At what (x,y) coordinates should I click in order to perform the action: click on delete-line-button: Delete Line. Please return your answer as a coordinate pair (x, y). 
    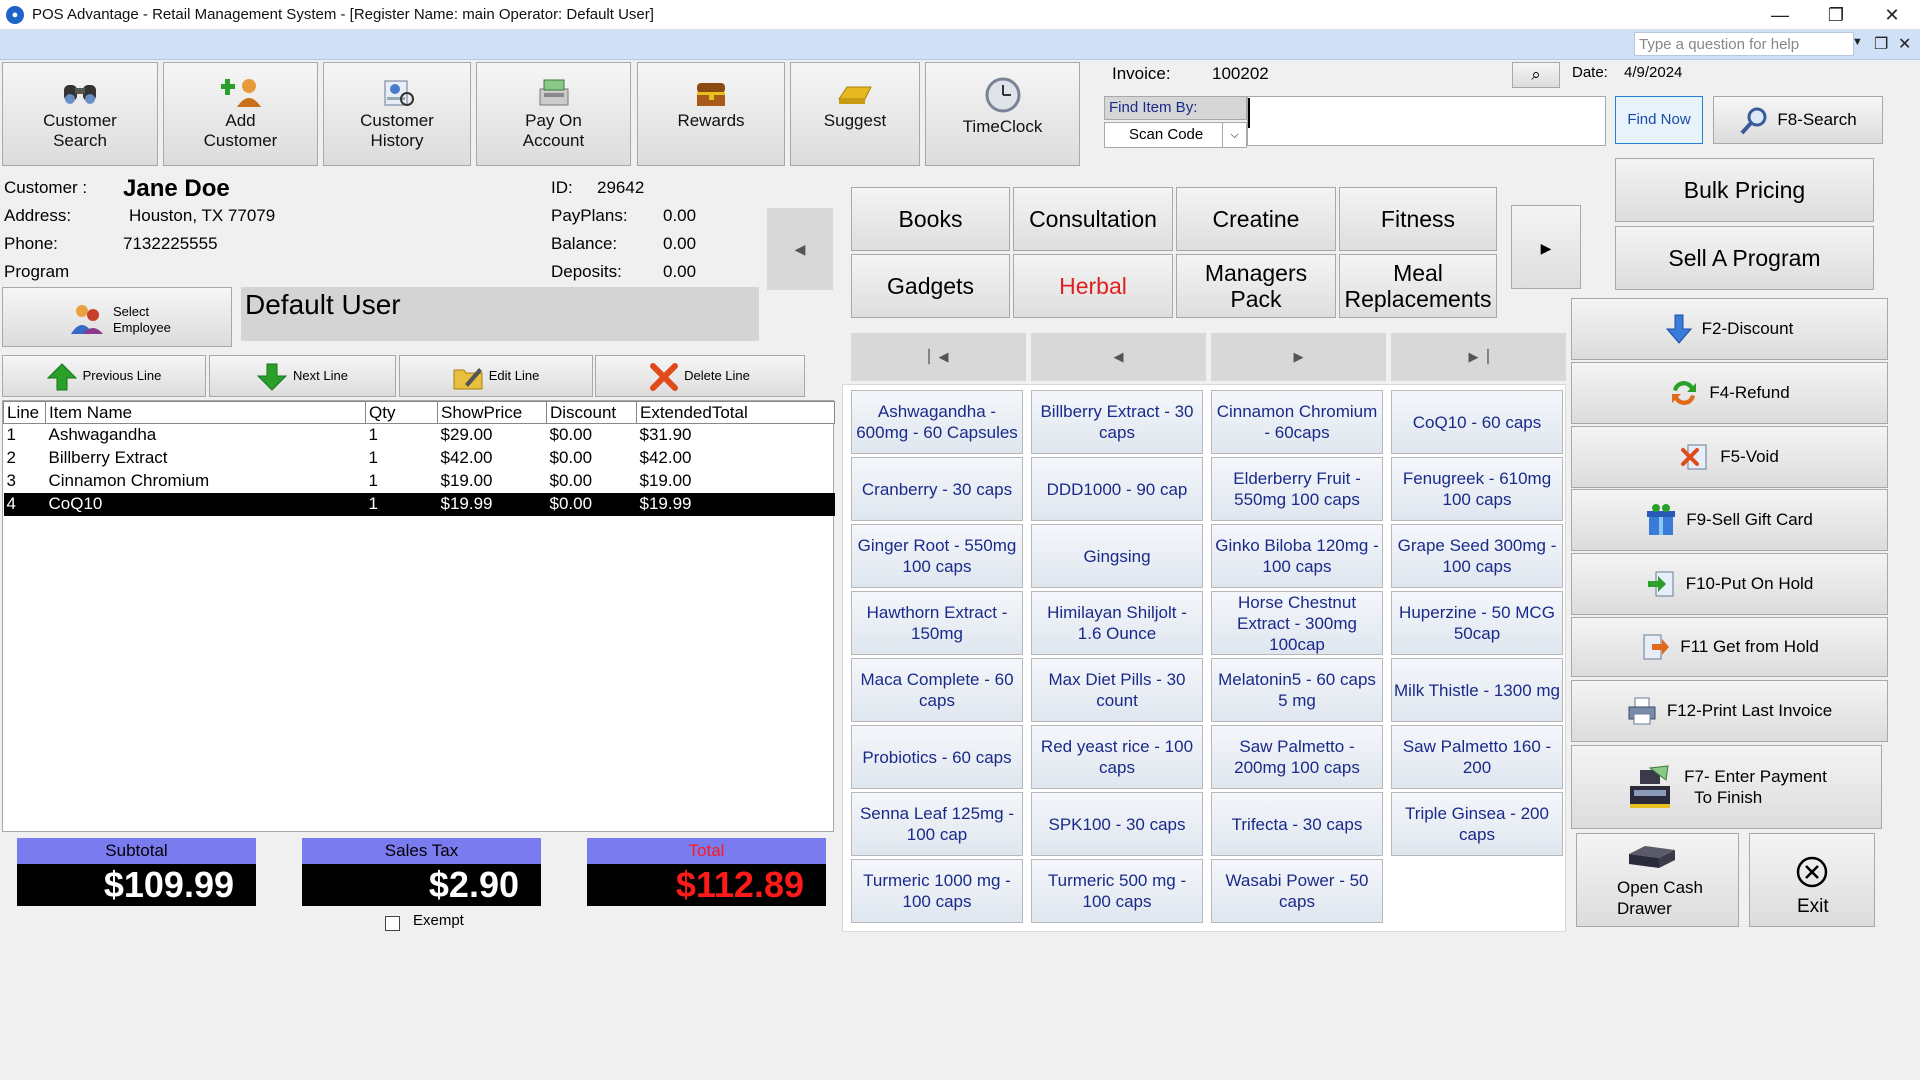
    Looking at the image, I should click on (700, 376).